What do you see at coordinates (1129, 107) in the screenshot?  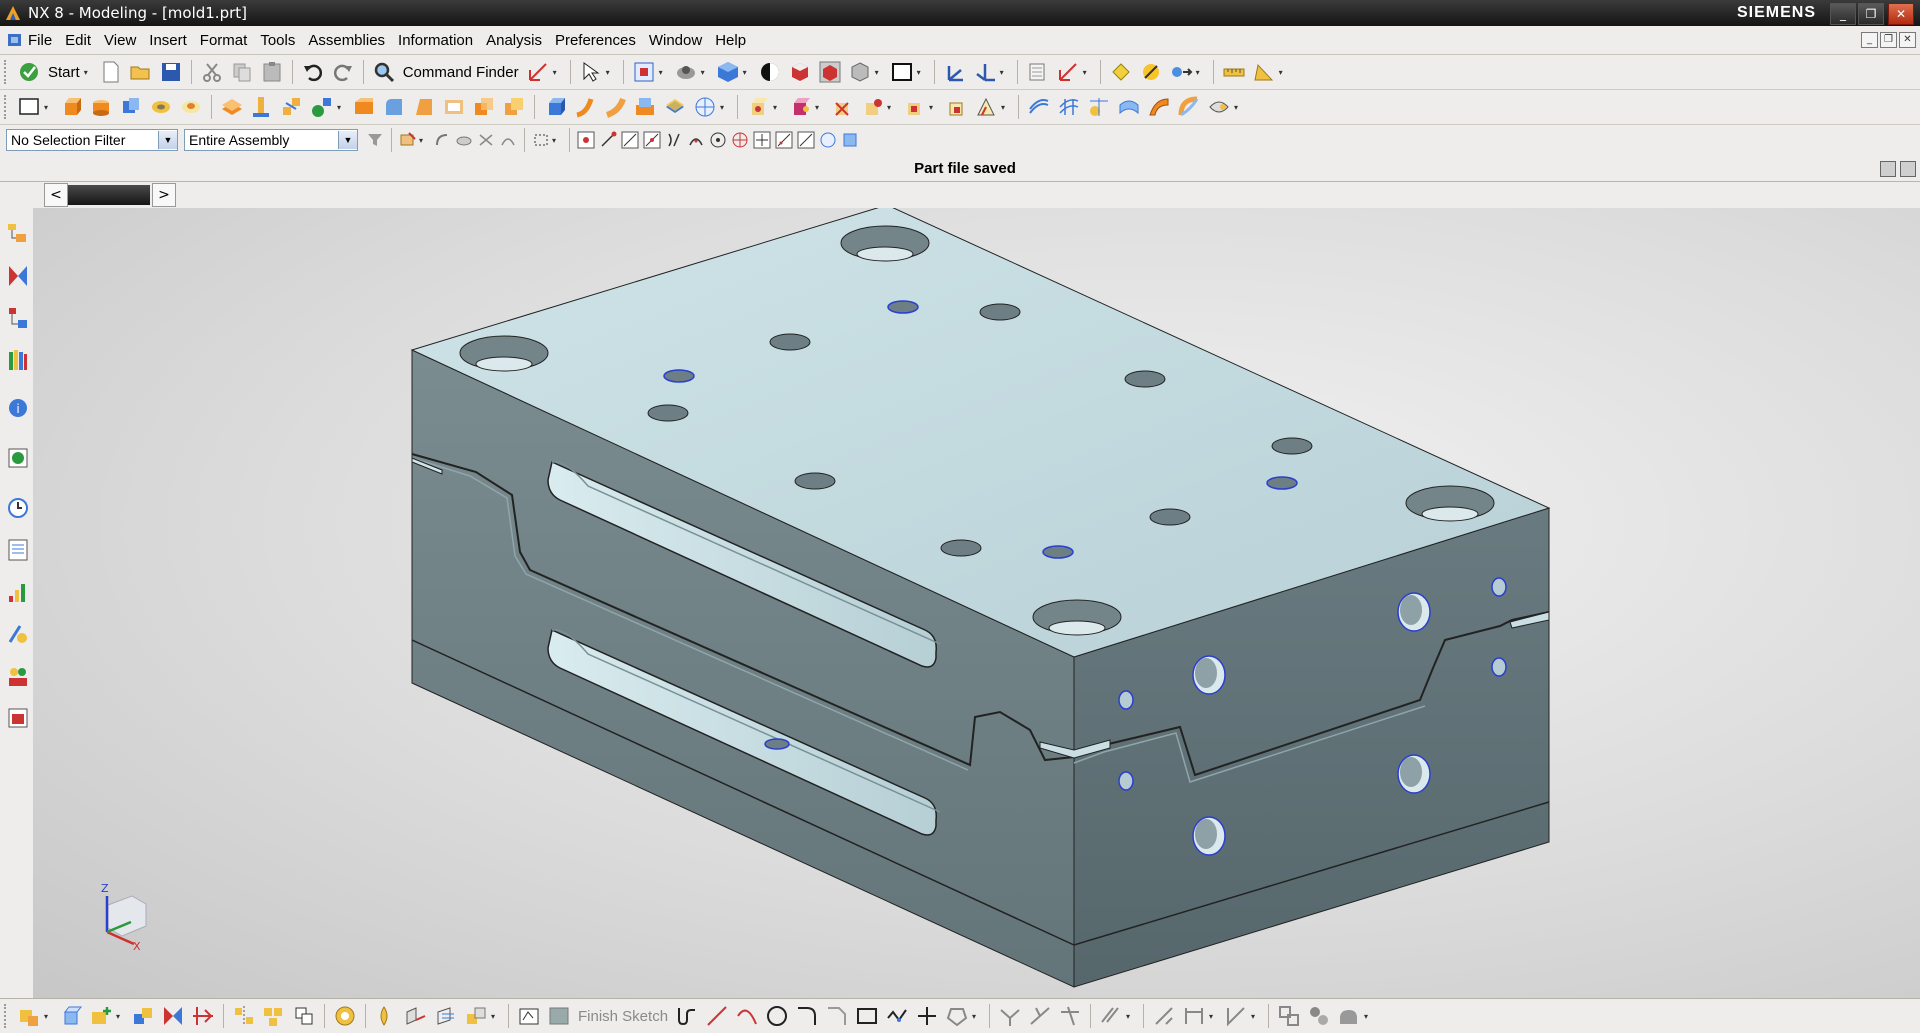 I see `studio-surface-icon` at bounding box center [1129, 107].